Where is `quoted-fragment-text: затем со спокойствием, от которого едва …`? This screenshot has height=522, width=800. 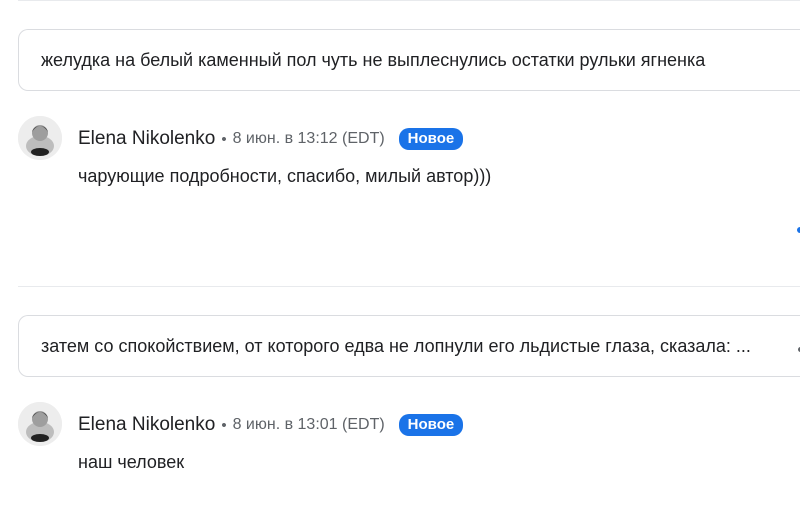 quoted-fragment-text: затем со спокойствием, от которого едва … is located at coordinates (396, 345).